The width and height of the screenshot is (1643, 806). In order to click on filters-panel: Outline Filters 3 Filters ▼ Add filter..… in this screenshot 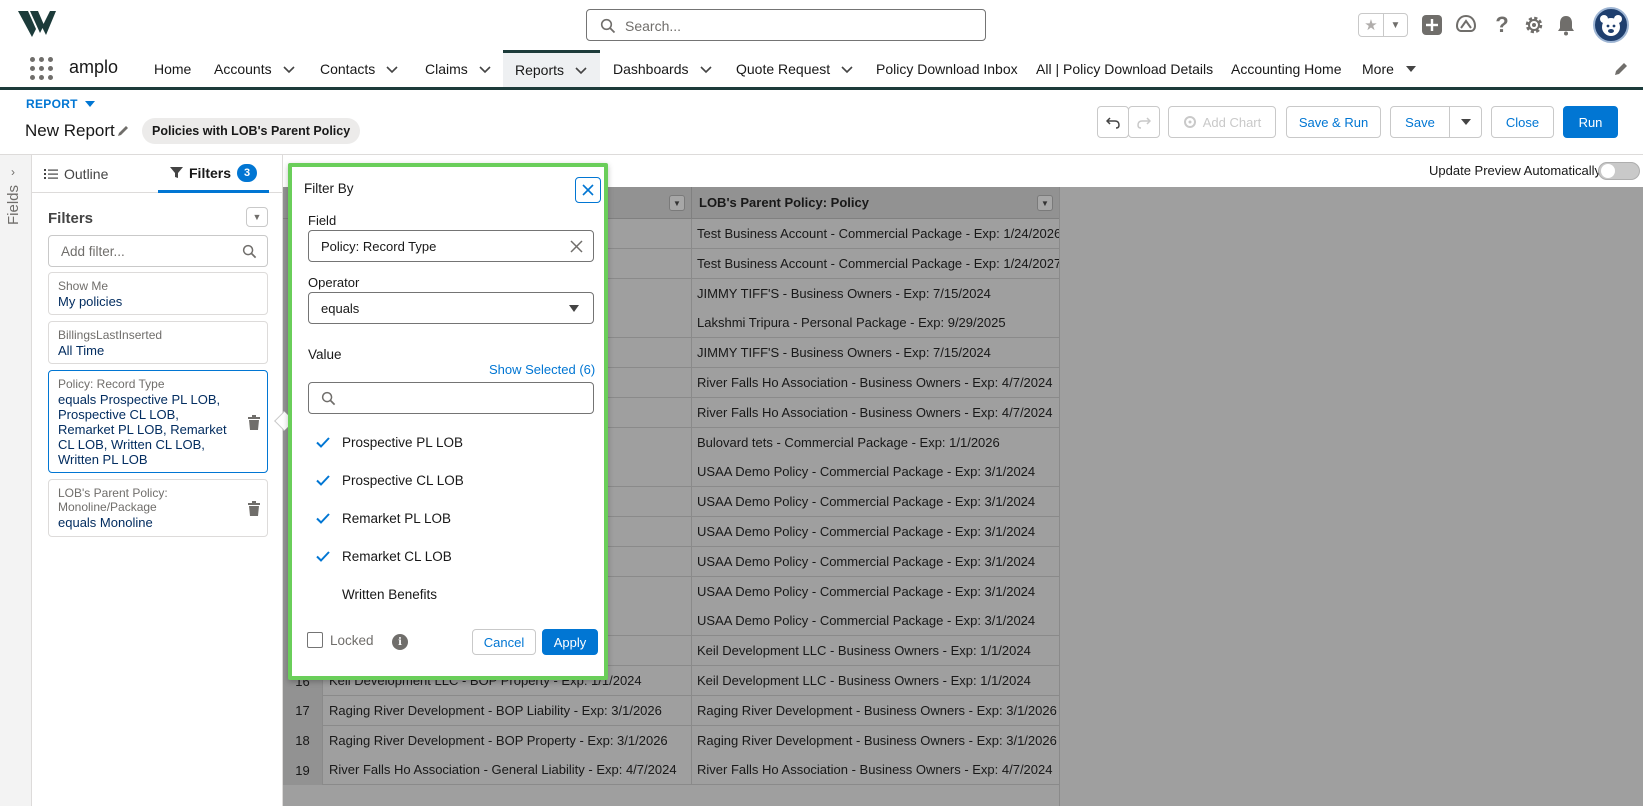, I will do `click(157, 480)`.